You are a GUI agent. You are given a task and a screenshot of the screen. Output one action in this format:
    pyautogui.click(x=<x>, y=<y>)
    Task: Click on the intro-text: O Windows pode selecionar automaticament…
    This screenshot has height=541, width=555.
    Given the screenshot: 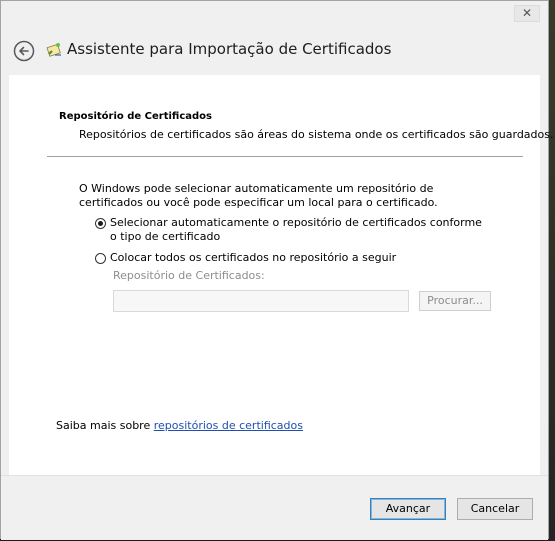 What is the action you would take?
    pyautogui.click(x=258, y=195)
    